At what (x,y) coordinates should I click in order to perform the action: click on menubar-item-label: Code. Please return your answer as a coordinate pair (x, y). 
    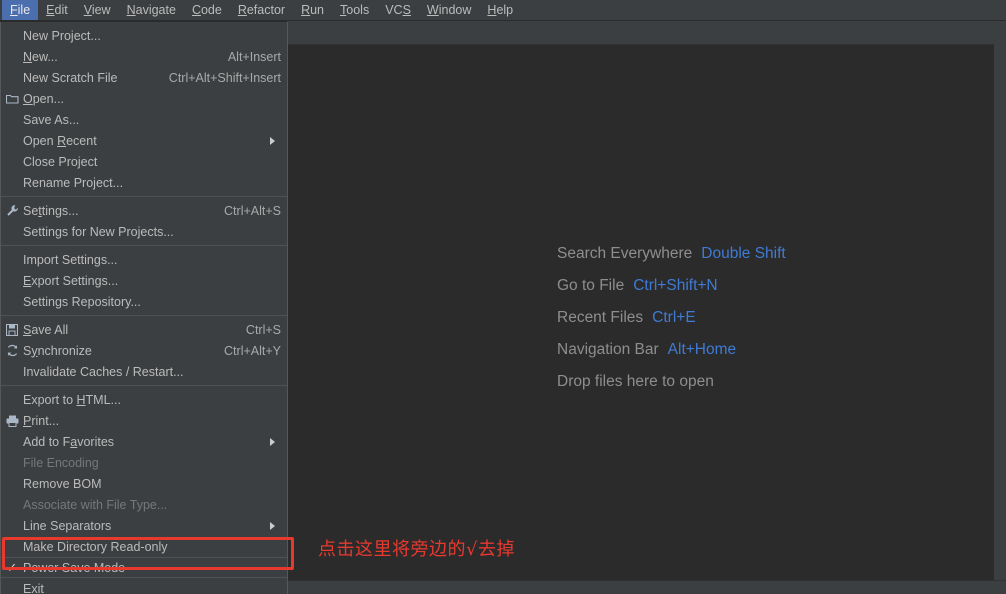
    Looking at the image, I should click on (206, 9).